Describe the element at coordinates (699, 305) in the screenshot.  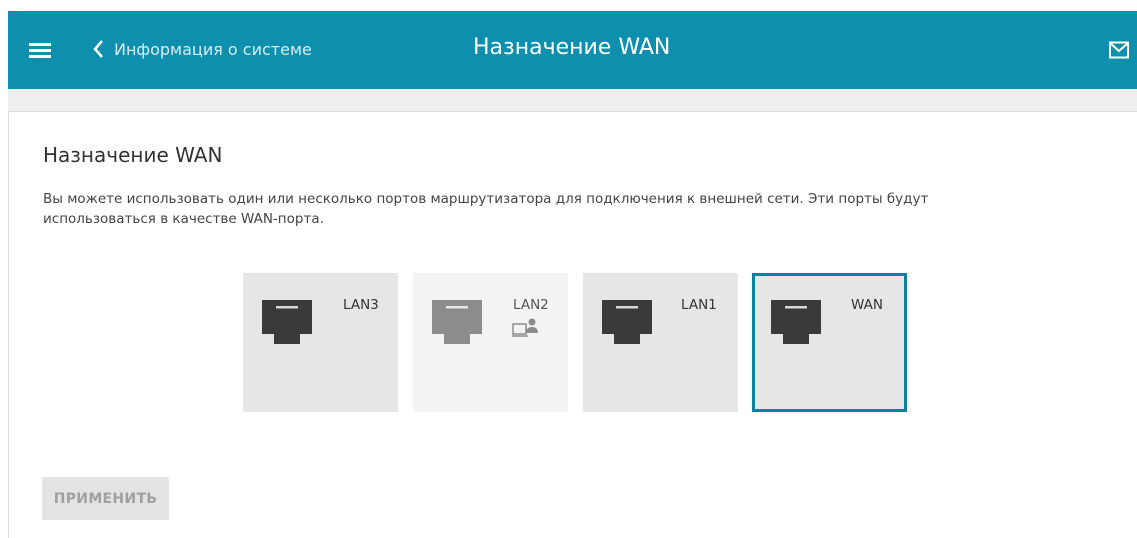
I see `port-label: LAN1` at that location.